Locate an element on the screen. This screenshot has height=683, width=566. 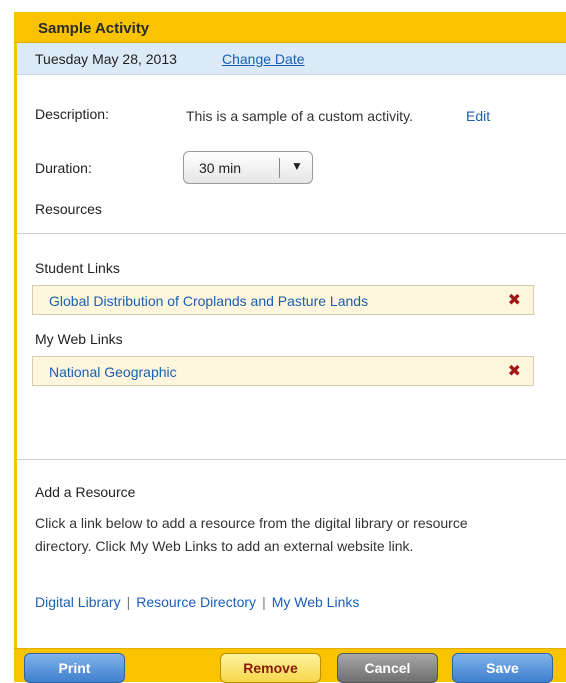
footer-bar: Print Remove Cancel Save is located at coordinates (290, 665).